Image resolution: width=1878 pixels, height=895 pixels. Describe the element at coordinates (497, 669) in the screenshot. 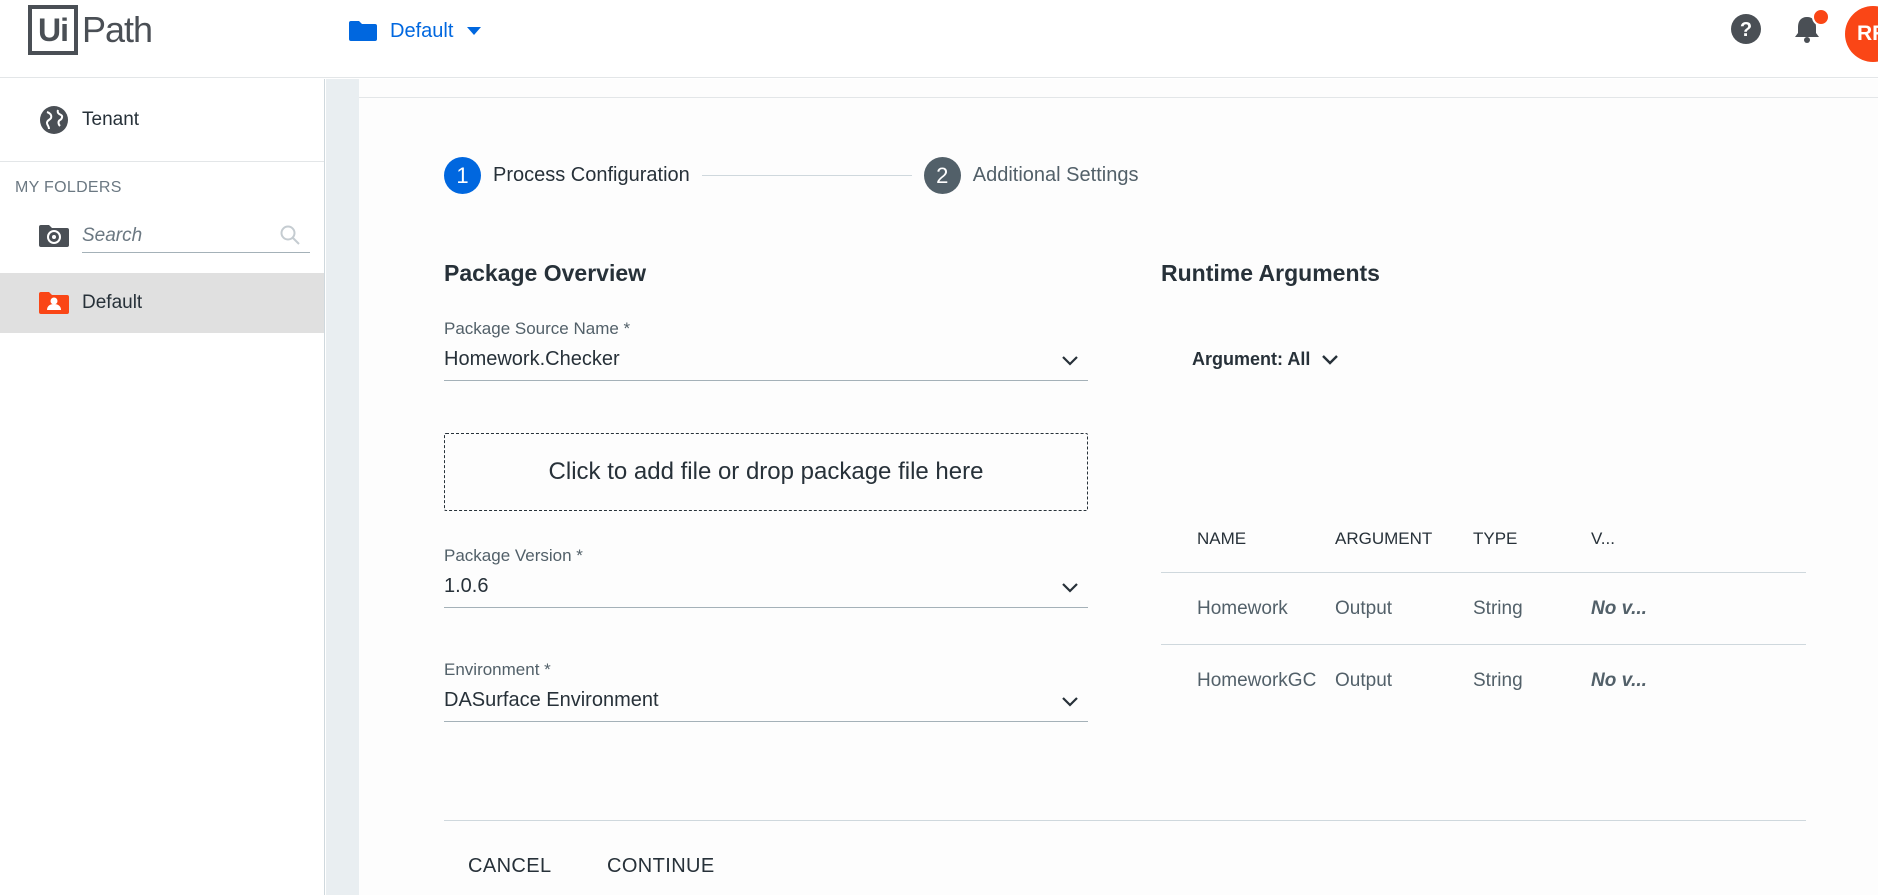

I see `field-label: Environment *` at that location.